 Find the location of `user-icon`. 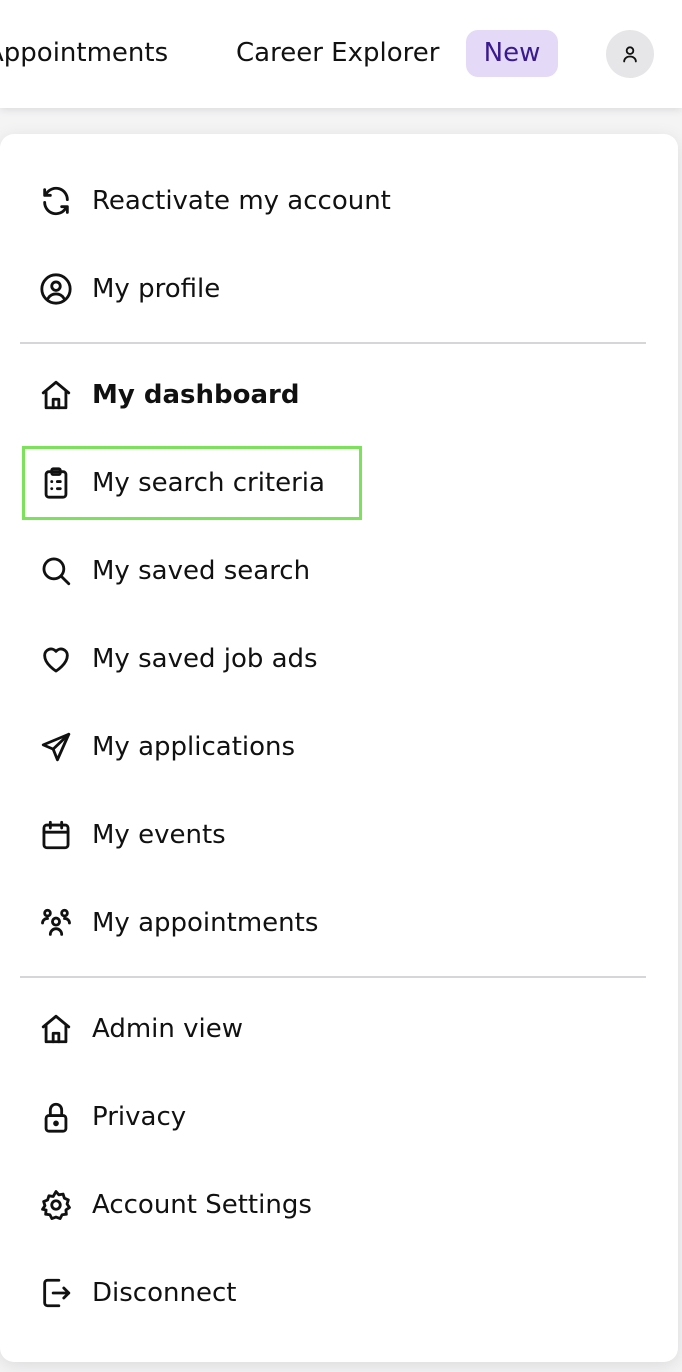

user-icon is located at coordinates (630, 54).